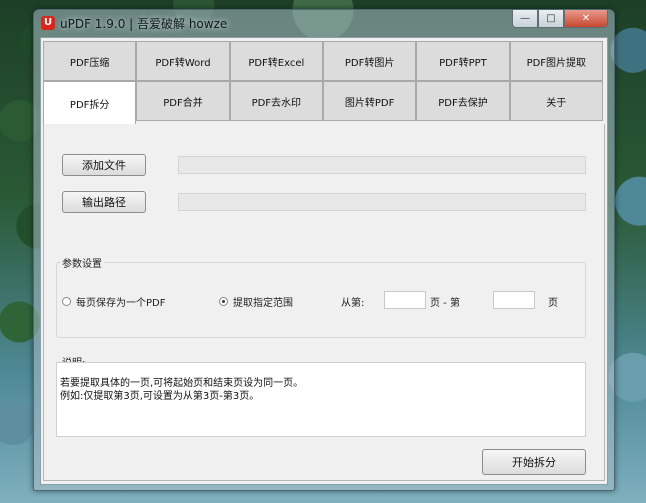  What do you see at coordinates (90, 103) in the screenshot?
I see `tab-pdf-split: PDF拆分` at bounding box center [90, 103].